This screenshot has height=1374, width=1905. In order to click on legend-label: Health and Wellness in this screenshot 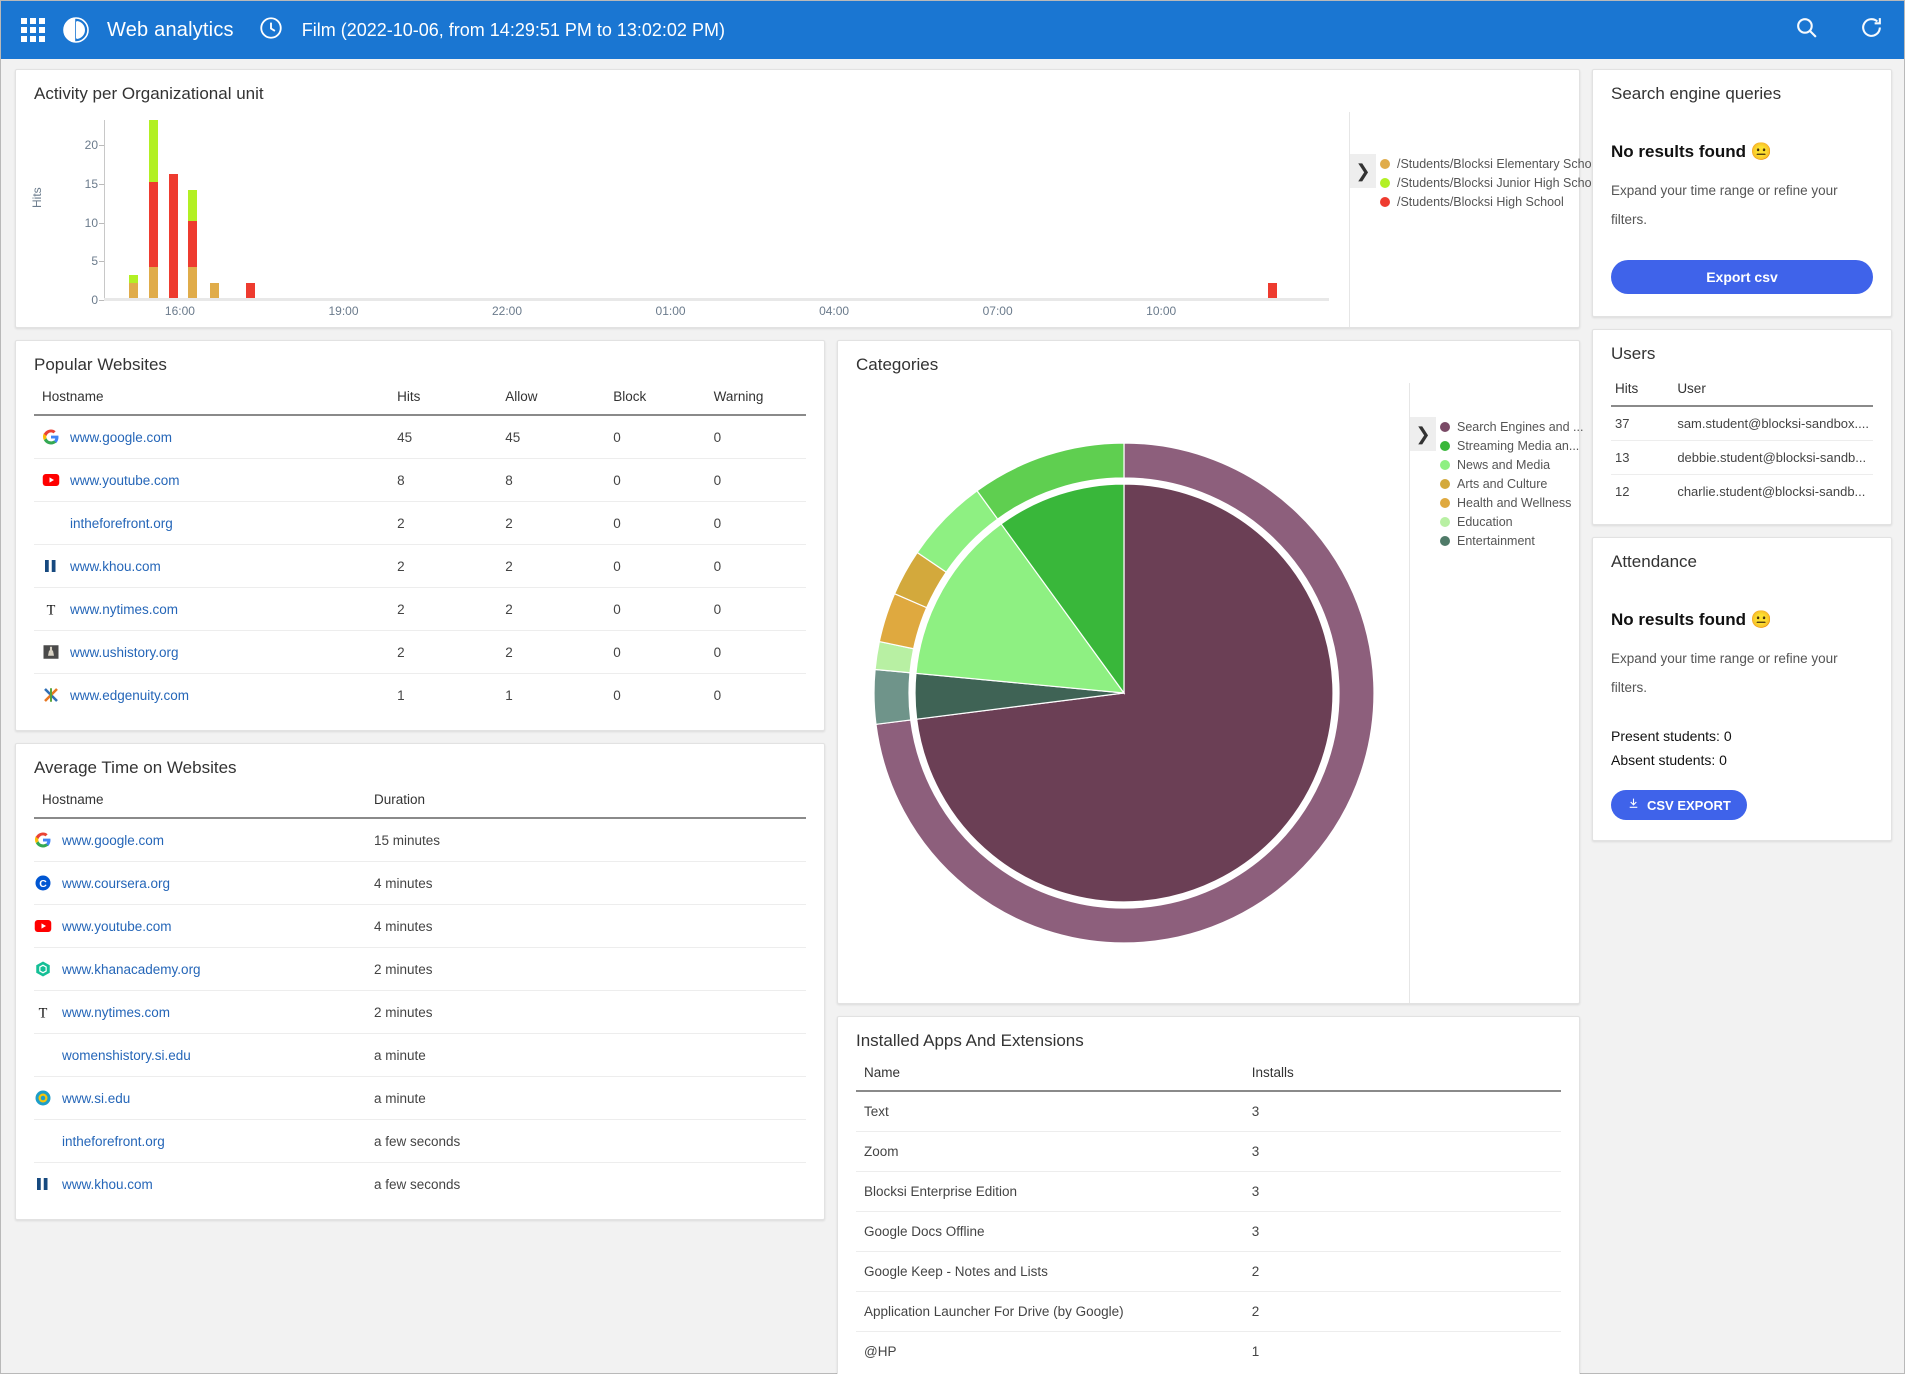, I will do `click(1514, 503)`.